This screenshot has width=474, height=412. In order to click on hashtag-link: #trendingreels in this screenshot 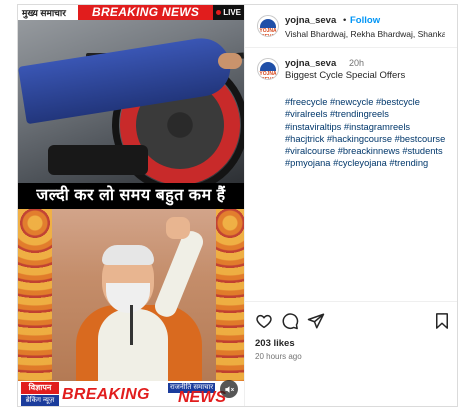, I will do `click(359, 114)`.